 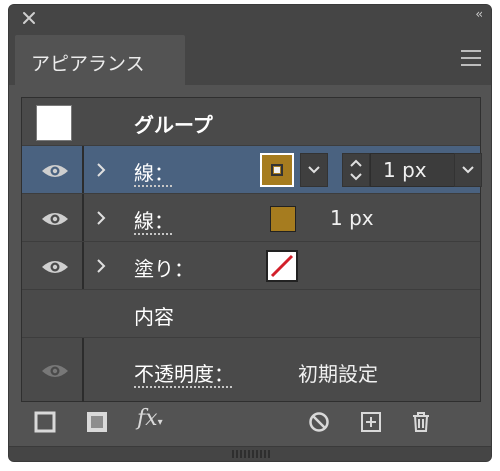 I want to click on fill-row: 塗り：, so click(x=251, y=266).